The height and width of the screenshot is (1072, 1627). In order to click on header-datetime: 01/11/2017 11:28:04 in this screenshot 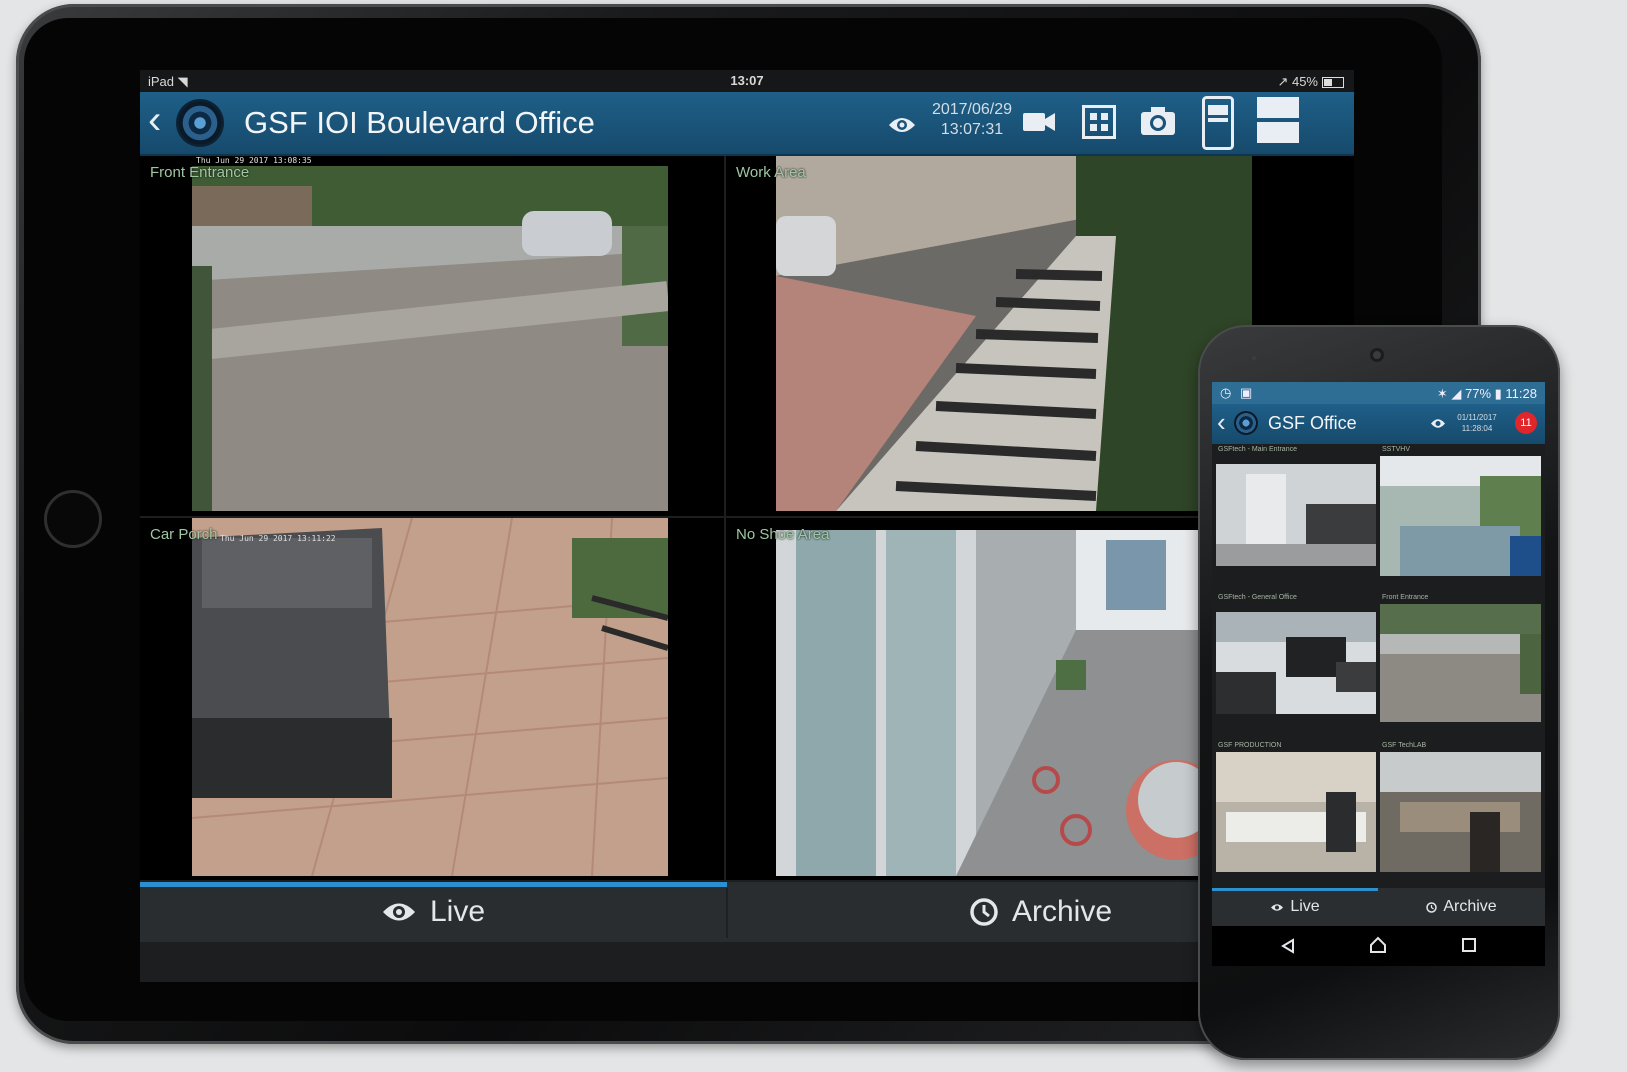, I will do `click(1477, 423)`.